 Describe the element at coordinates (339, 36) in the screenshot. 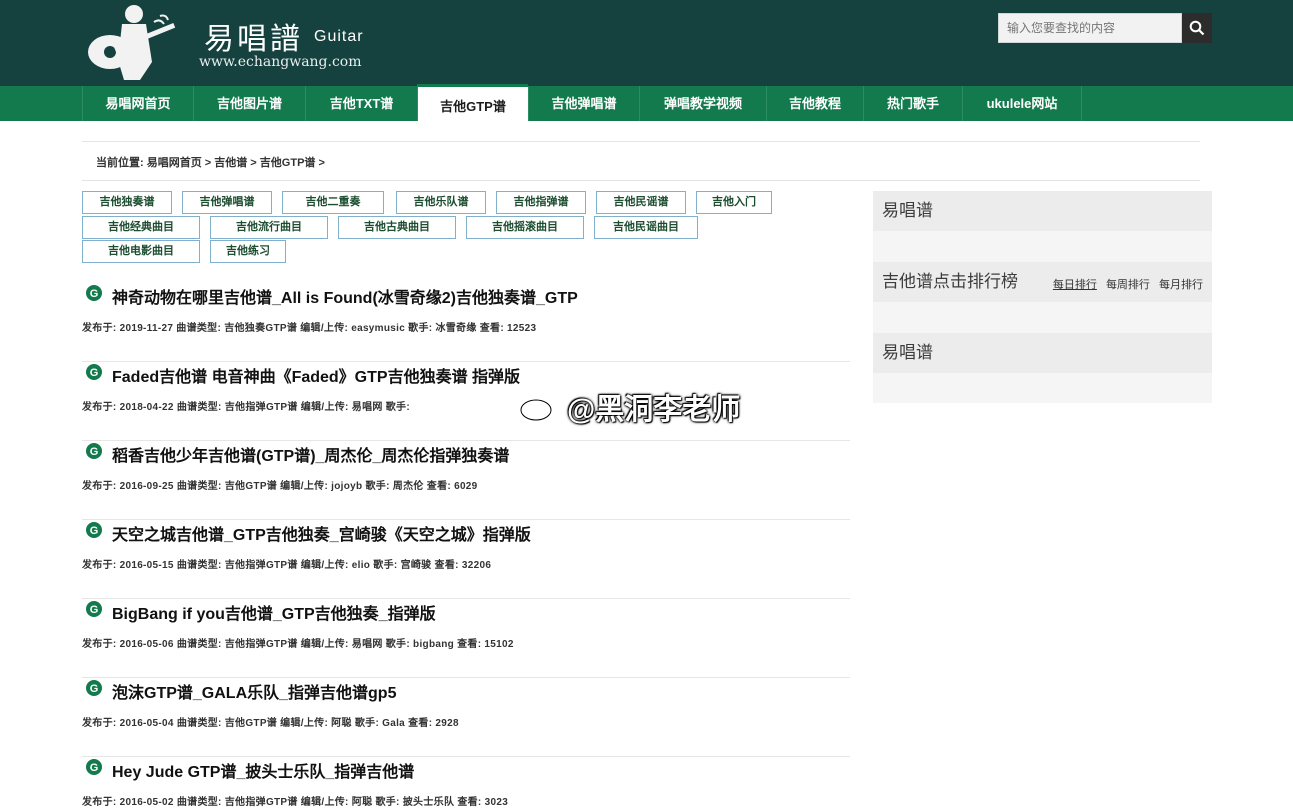

I see `logo-subtitle: Guitar` at that location.